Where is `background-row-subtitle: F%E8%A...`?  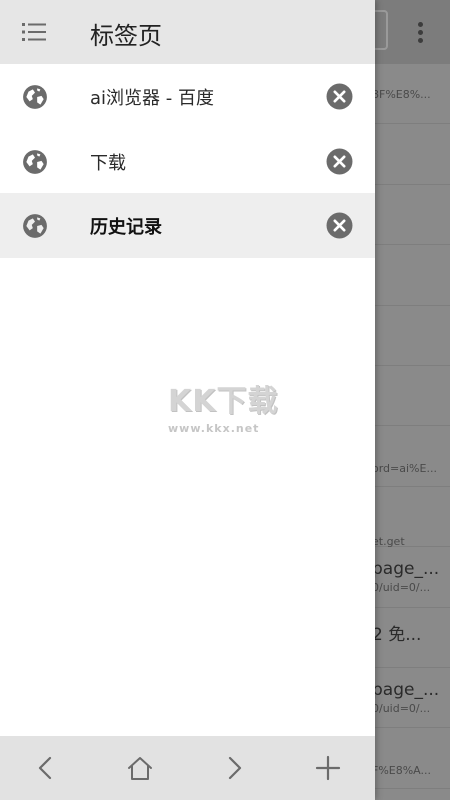 background-row-subtitle: F%E8%A... is located at coordinates (402, 771).